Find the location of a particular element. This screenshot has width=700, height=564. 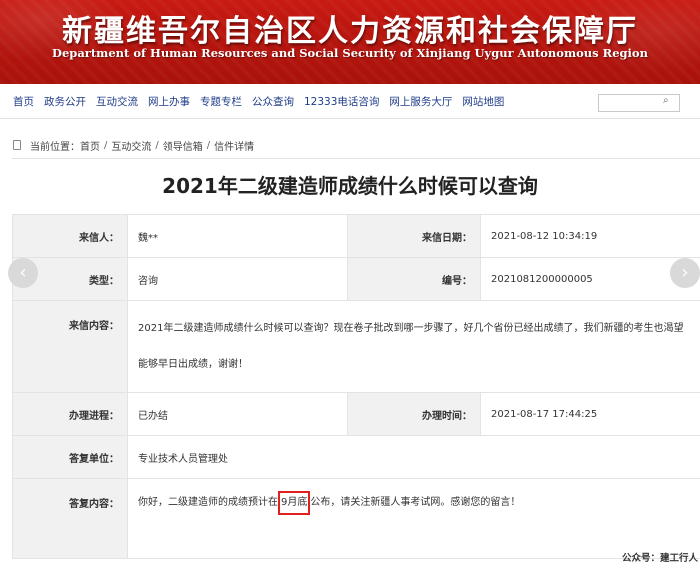

breadcrumb-home: 首页 is located at coordinates (90, 145).